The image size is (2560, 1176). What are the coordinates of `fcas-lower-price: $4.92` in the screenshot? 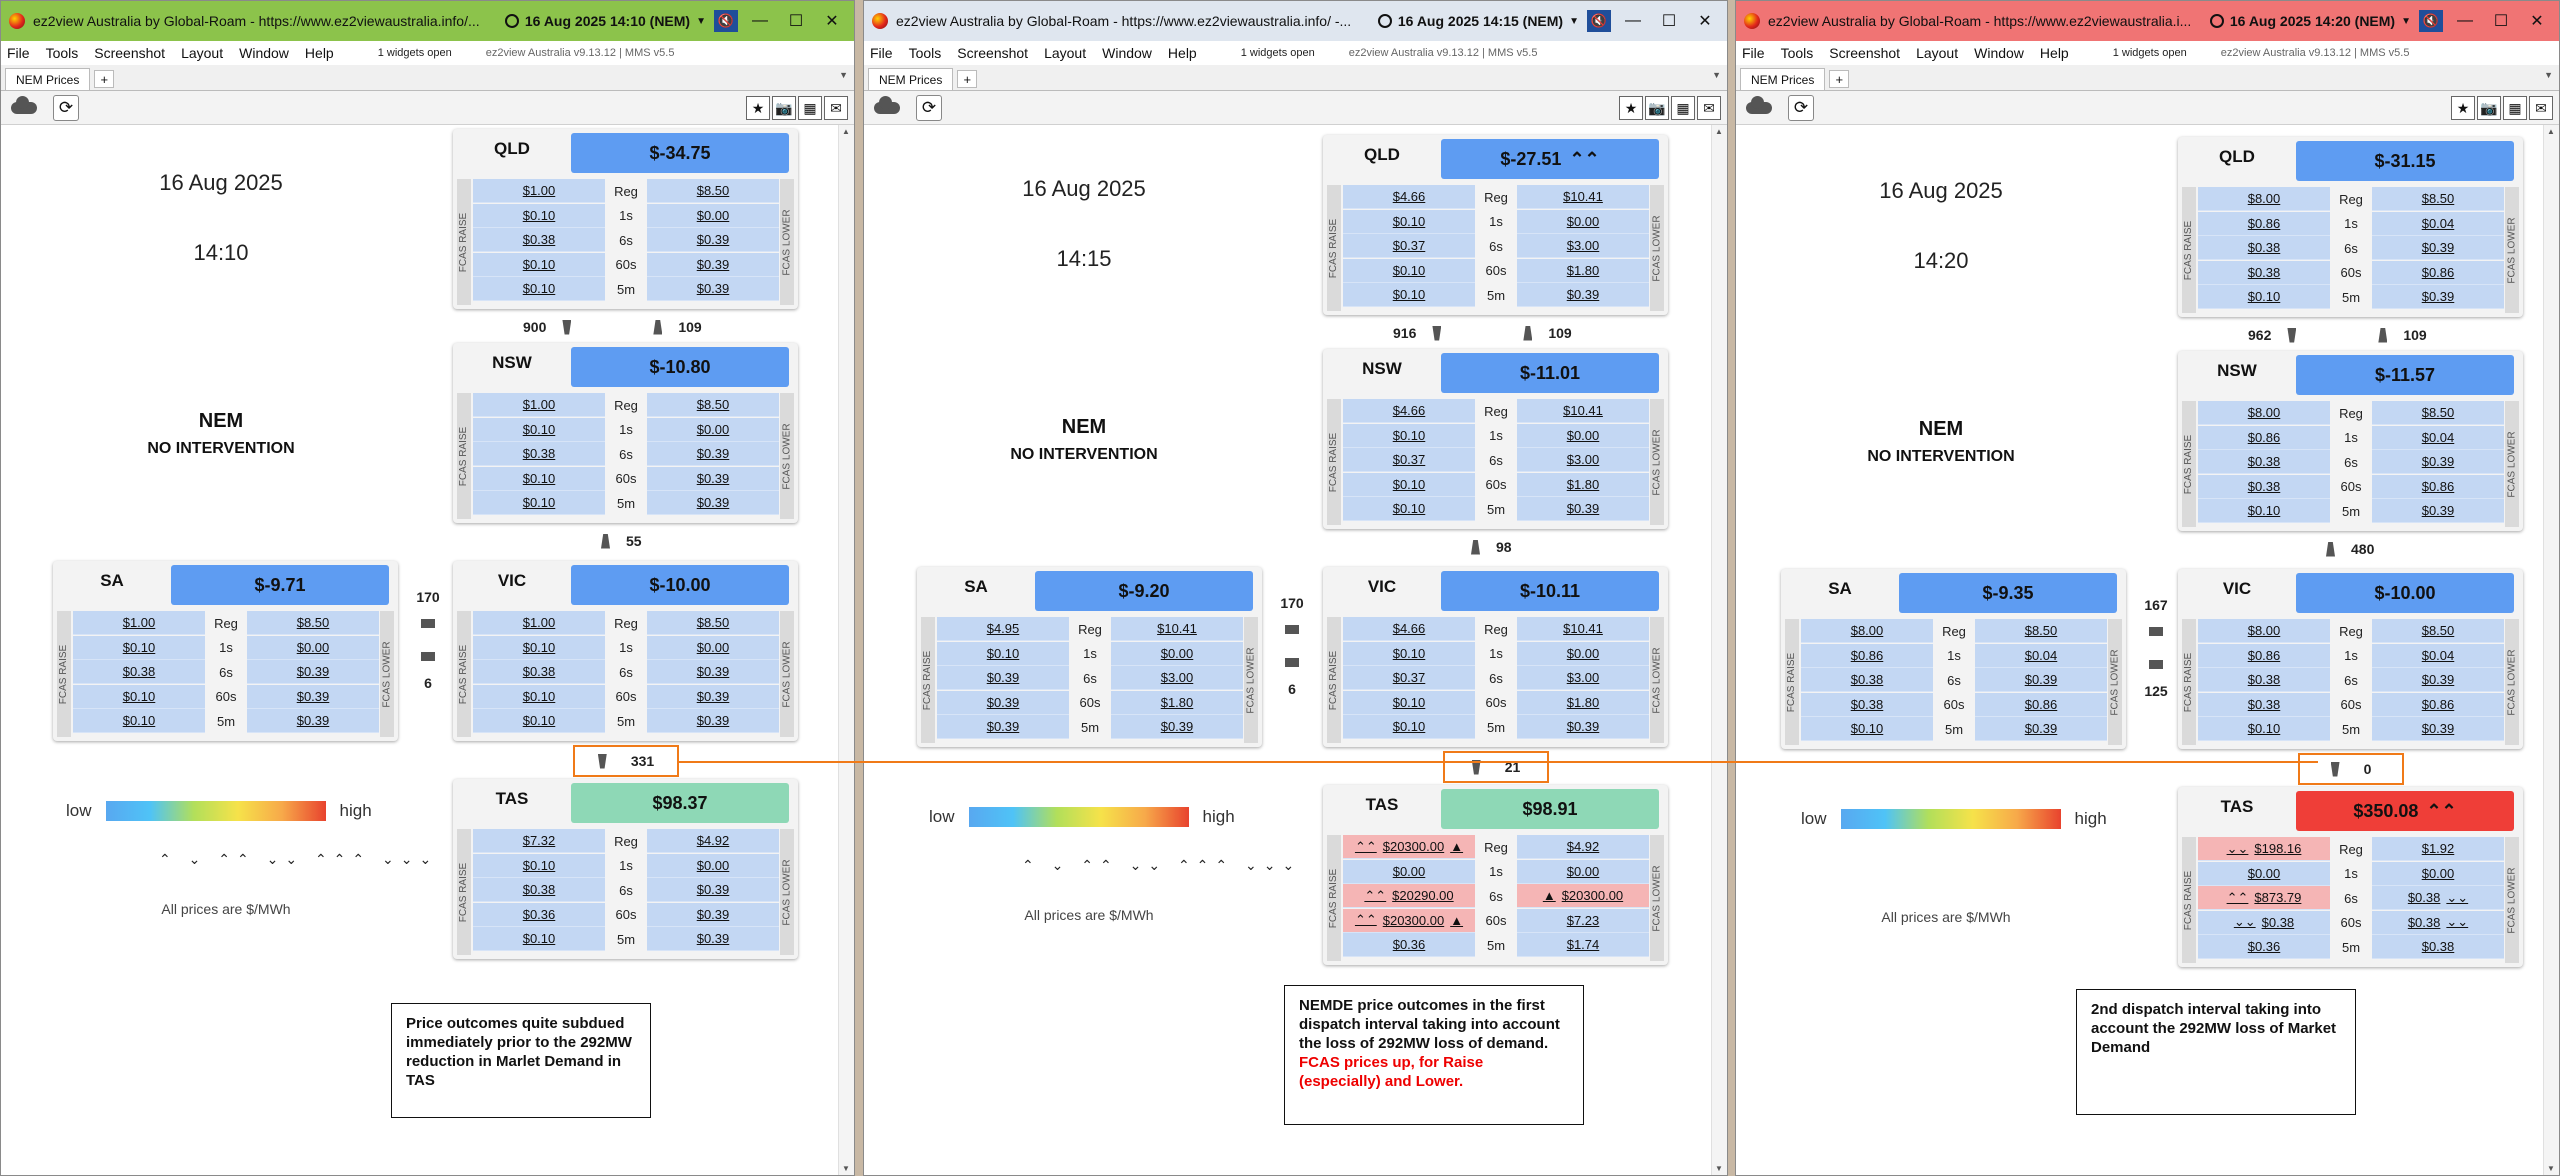 It's located at (1583, 847).